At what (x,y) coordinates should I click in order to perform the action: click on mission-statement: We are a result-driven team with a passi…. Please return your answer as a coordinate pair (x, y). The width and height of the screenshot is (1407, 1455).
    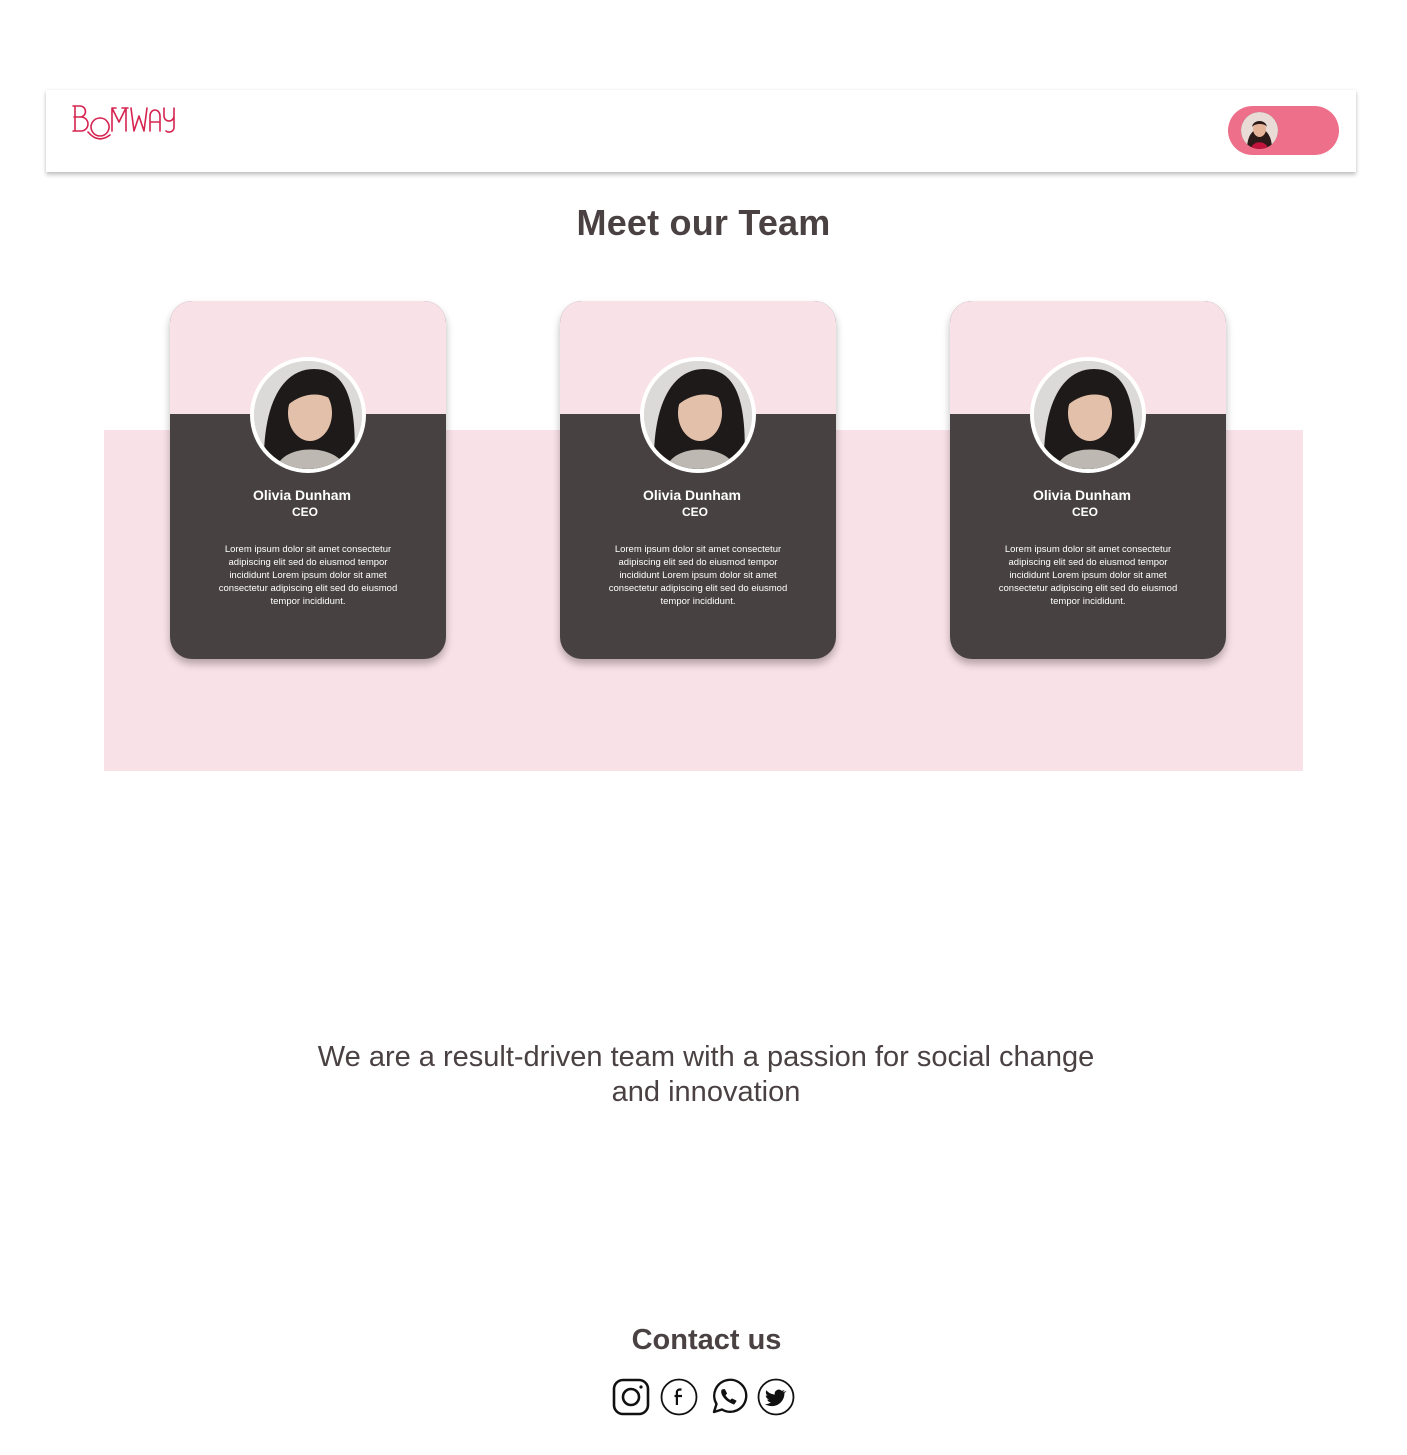
    Looking at the image, I should click on (706, 1074).